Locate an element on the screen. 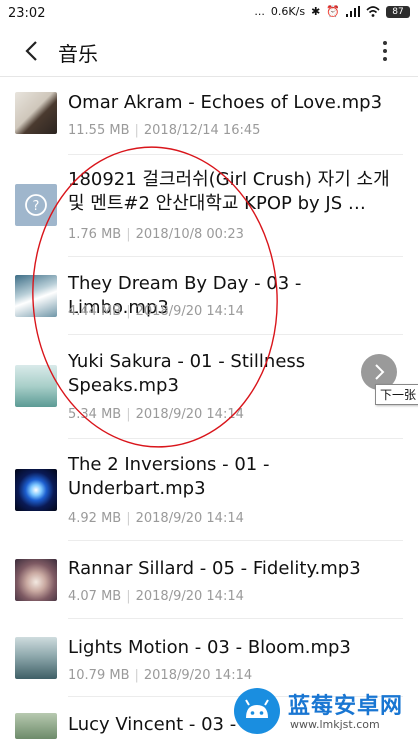  network-speed: 0.6K/s is located at coordinates (288, 11).